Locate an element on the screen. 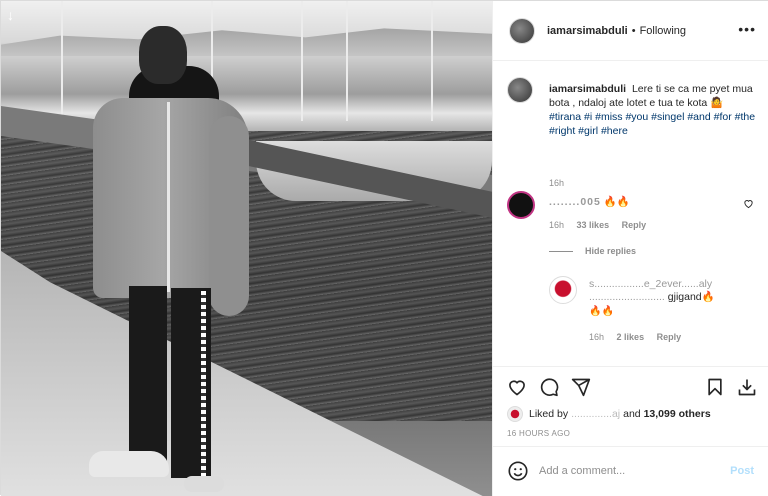 This screenshot has height=496, width=768. emoji-icon is located at coordinates (518, 471).